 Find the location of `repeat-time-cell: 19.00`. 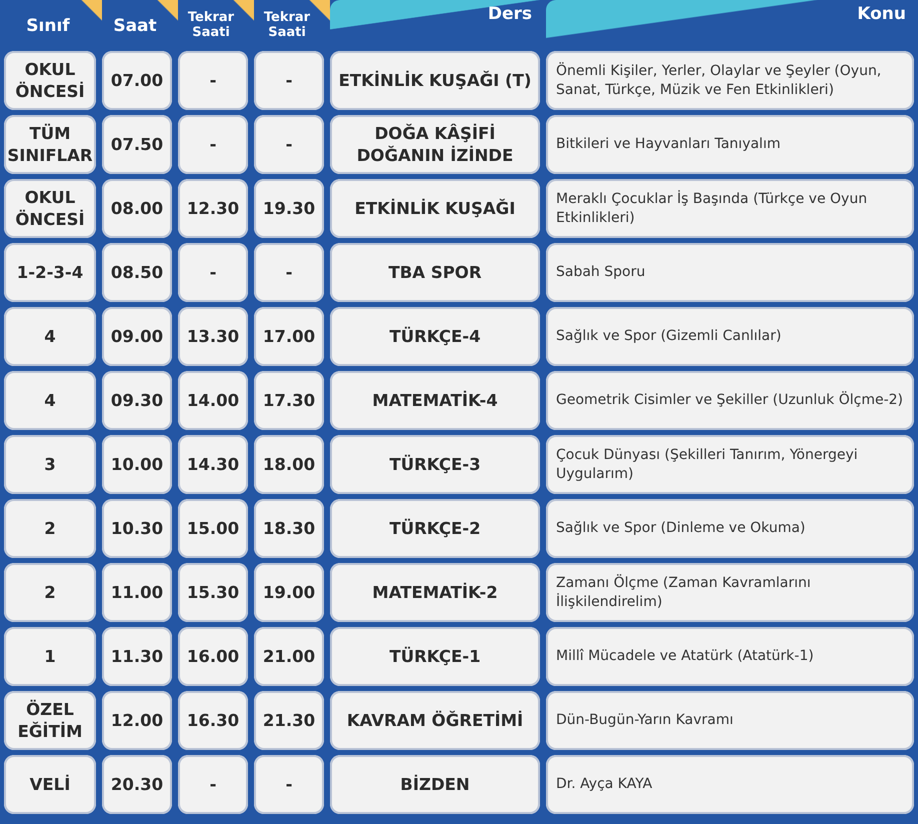

repeat-time-cell: 19.00 is located at coordinates (289, 592).